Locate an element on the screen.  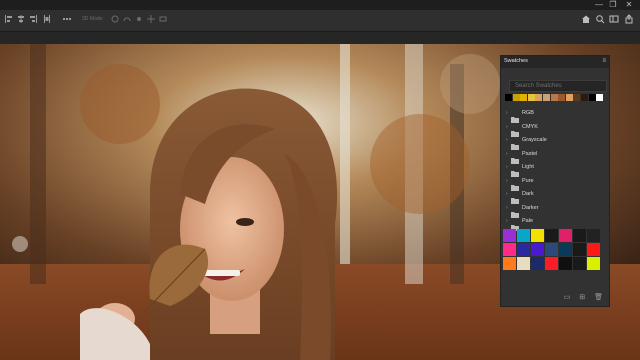
document-tab-area is located at coordinates (320, 38).